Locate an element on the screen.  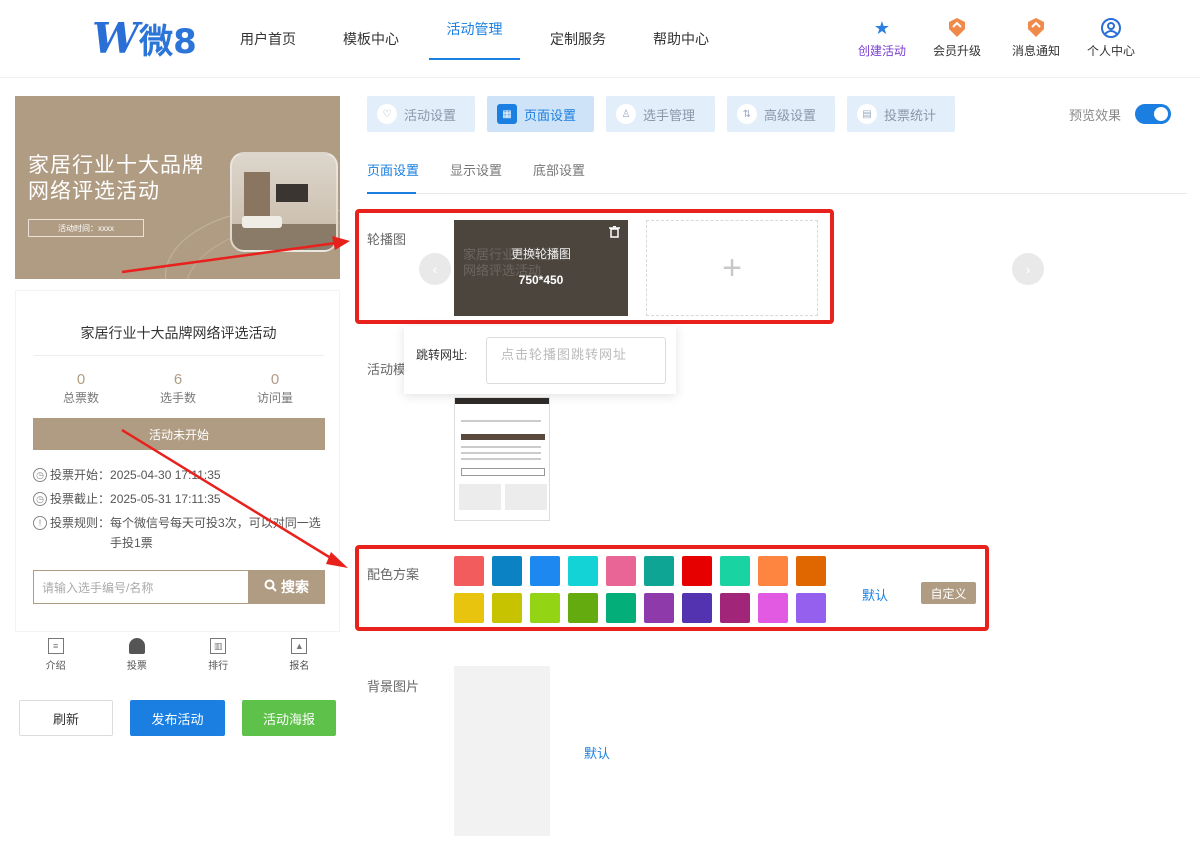
search-button: 搜索 is located at coordinates (286, 587).